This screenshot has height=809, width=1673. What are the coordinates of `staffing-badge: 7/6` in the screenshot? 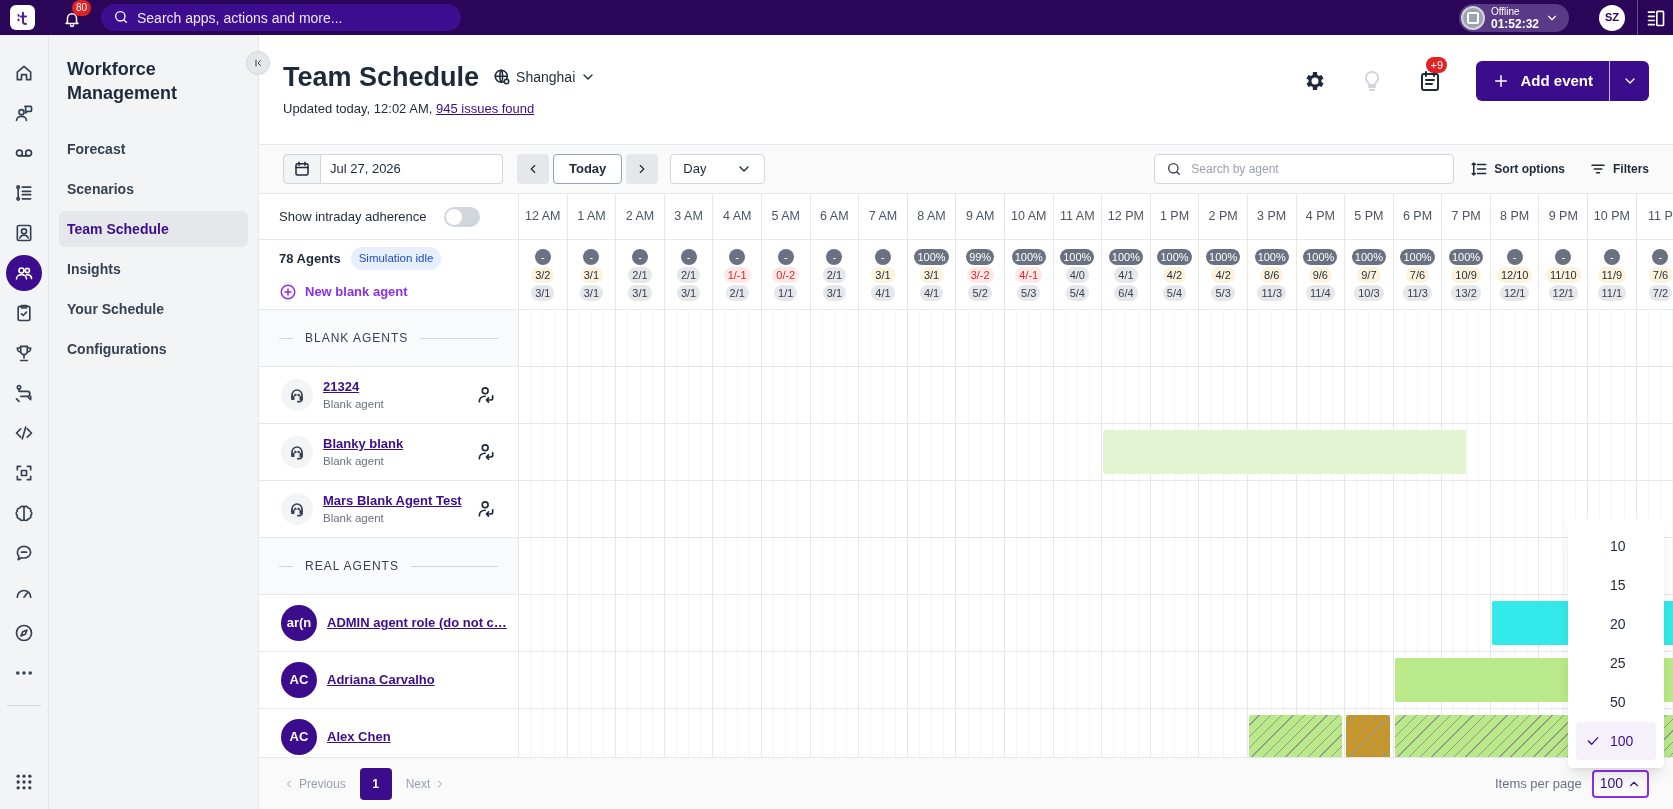 It's located at (1660, 274).